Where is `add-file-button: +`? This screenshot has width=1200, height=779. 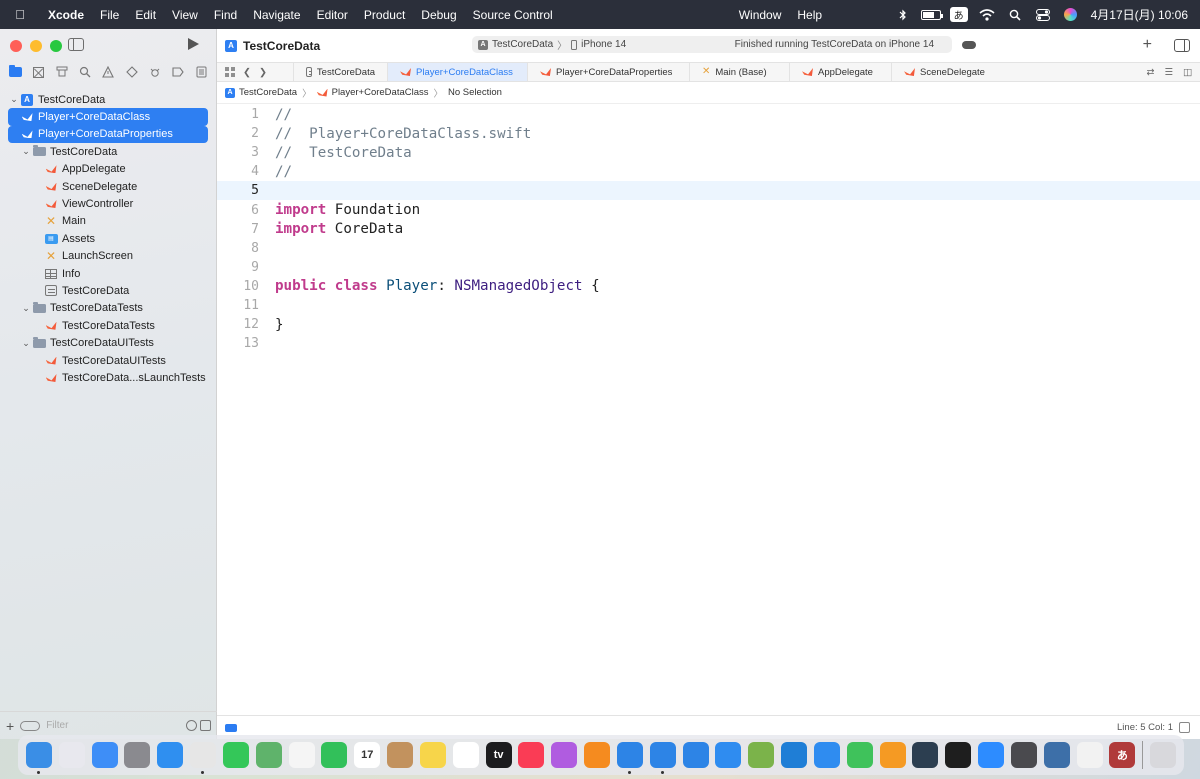 add-file-button: + is located at coordinates (10, 726).